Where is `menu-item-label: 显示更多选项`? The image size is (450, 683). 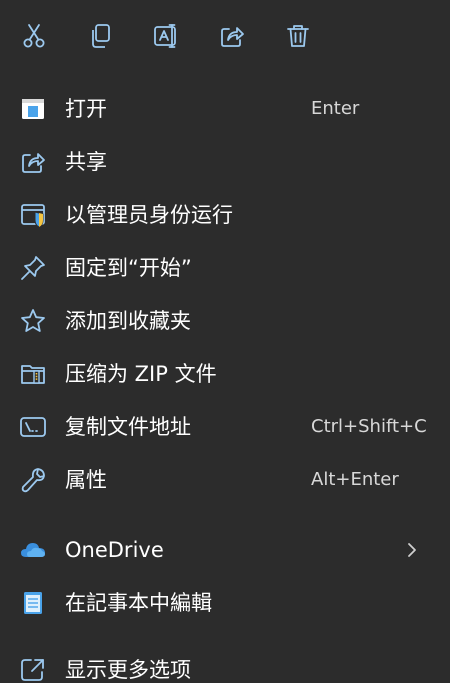 menu-item-label: 显示更多选项 is located at coordinates (128, 670).